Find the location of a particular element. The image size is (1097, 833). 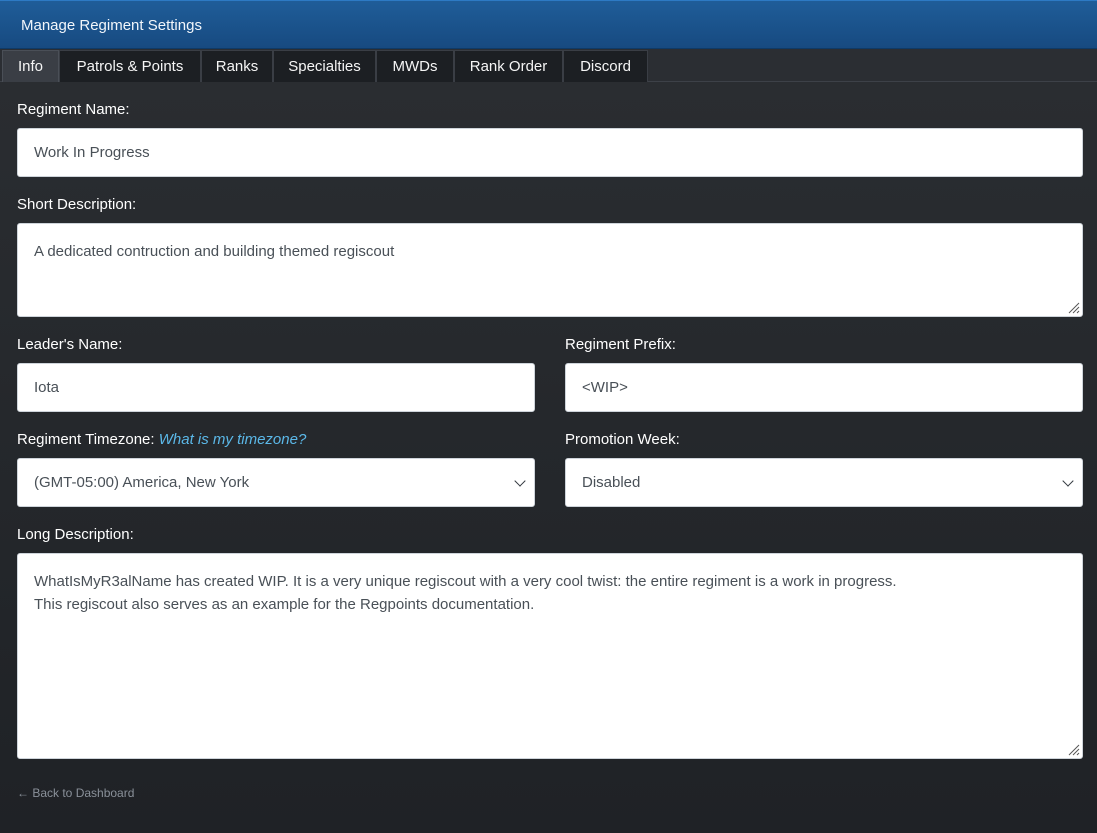

timezone-label: Regiment Timezone: is located at coordinates (86, 439).